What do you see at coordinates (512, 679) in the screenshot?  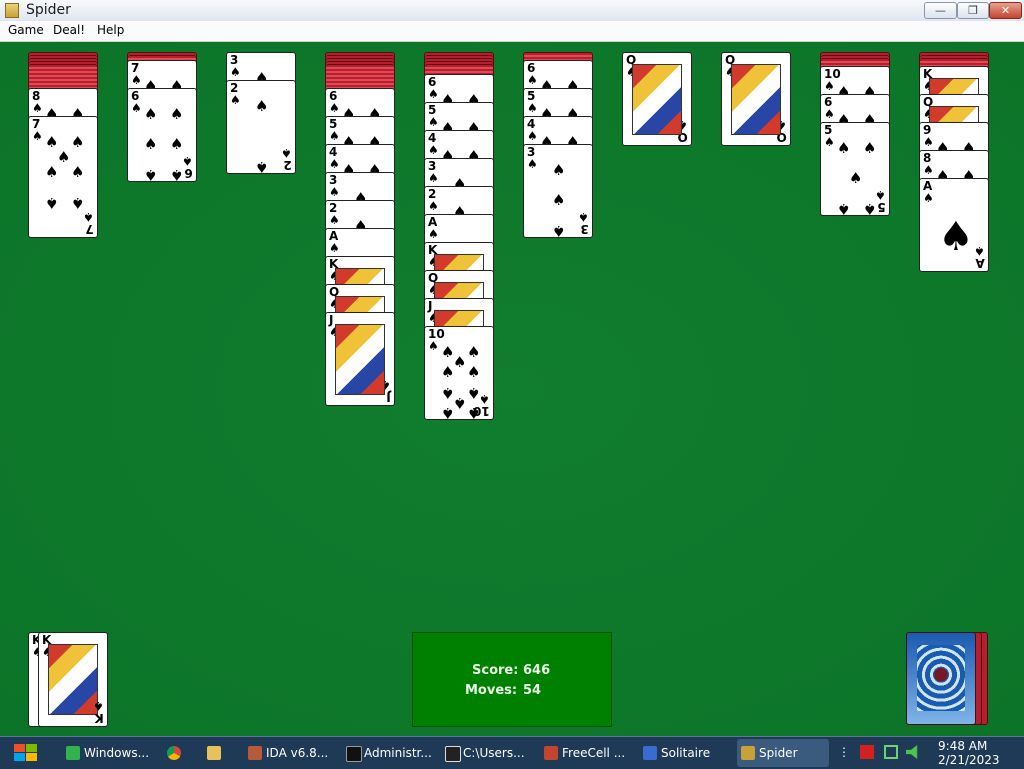 I see `score-panel: Score: 646 Moves: 54` at bounding box center [512, 679].